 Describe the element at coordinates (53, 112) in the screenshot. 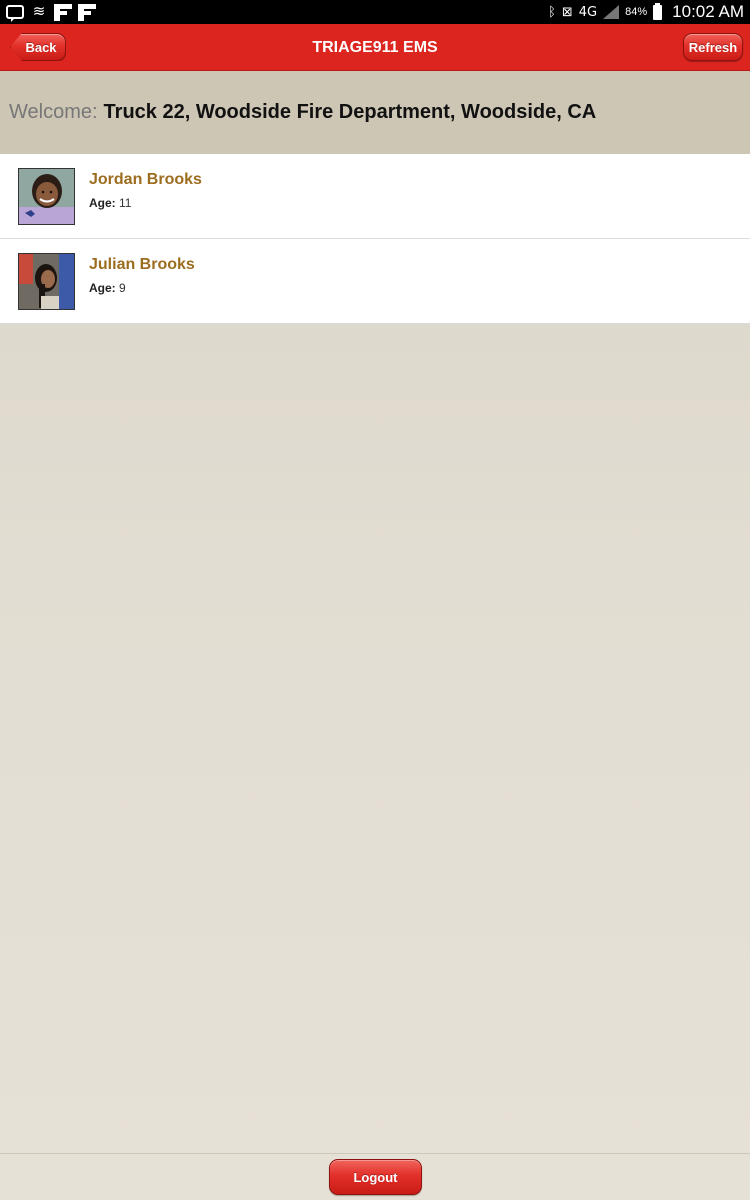

I see `welcome-label: Welcome:` at that location.